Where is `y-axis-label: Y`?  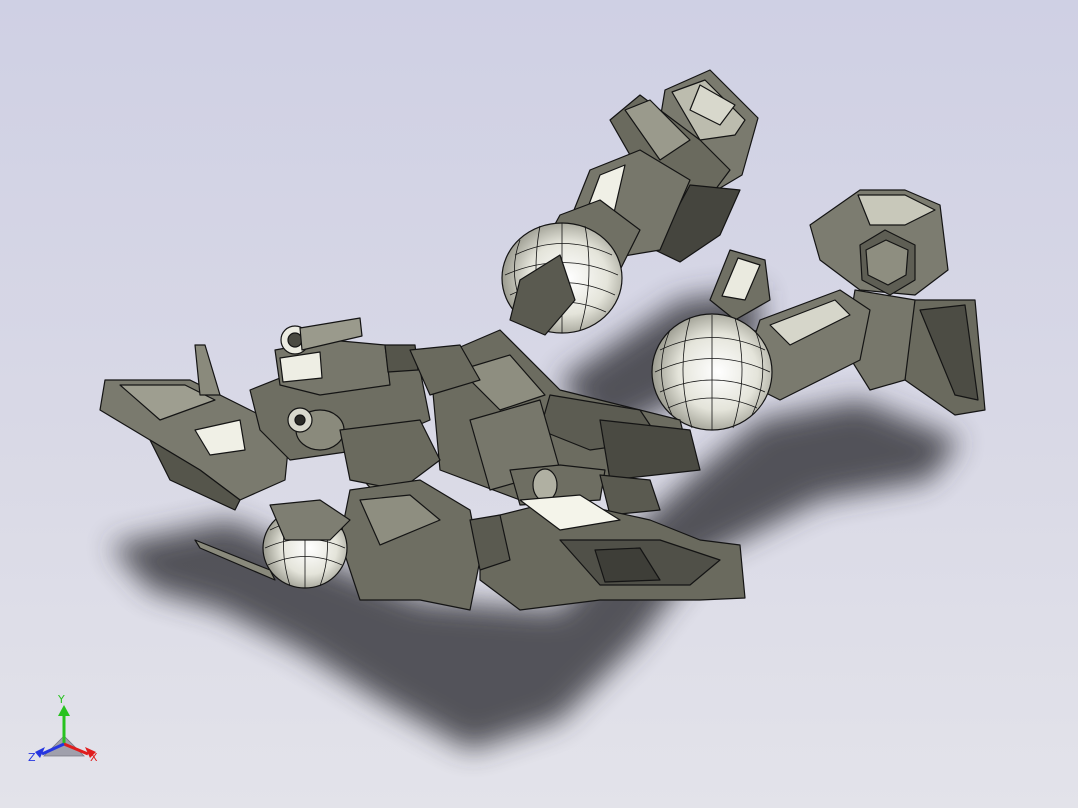
y-axis-label: Y is located at coordinates (61, 699).